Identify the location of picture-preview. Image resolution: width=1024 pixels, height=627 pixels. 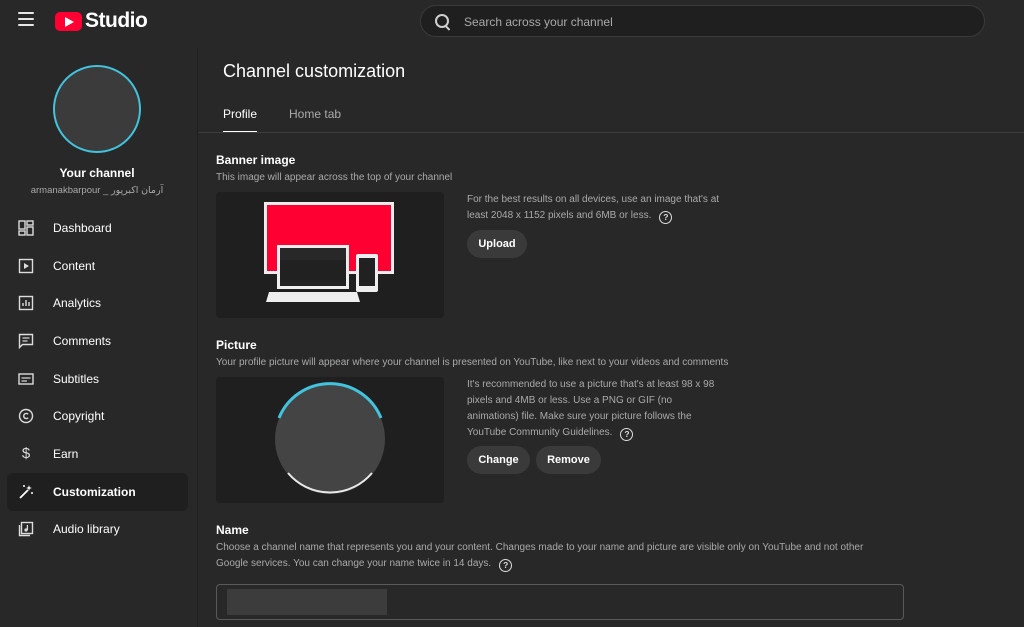
(330, 440).